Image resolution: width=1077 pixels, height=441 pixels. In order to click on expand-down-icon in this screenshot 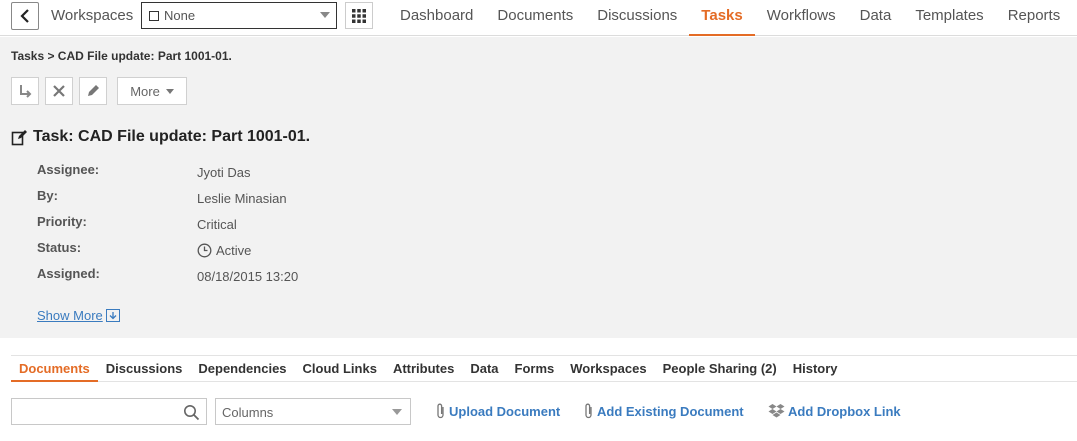, I will do `click(112, 315)`.